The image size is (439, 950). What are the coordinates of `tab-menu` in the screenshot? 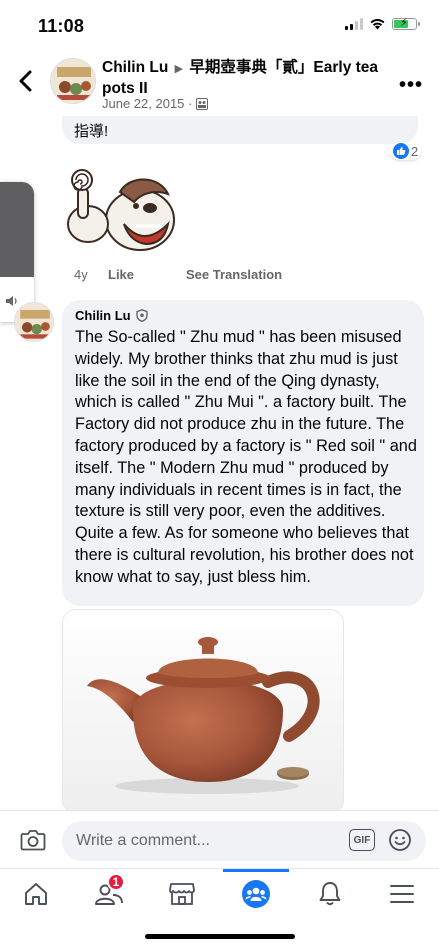 It's located at (402, 894).